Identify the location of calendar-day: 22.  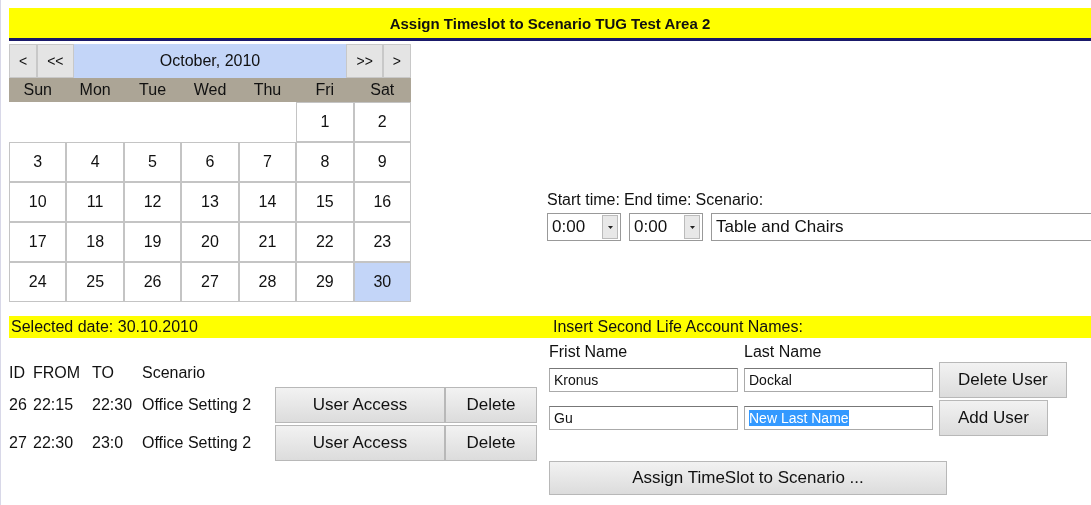
(325, 242).